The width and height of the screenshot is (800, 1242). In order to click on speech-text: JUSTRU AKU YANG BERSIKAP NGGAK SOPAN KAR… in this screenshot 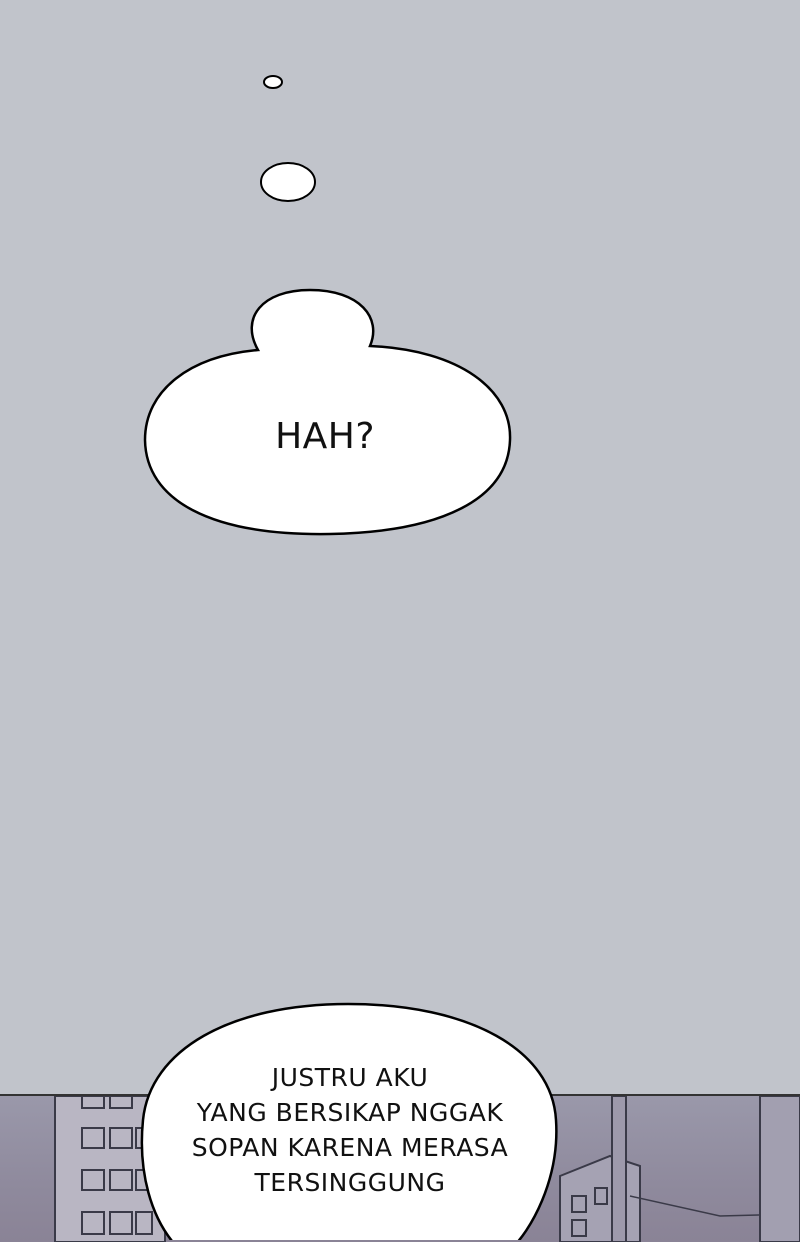, I will do `click(350, 1130)`.